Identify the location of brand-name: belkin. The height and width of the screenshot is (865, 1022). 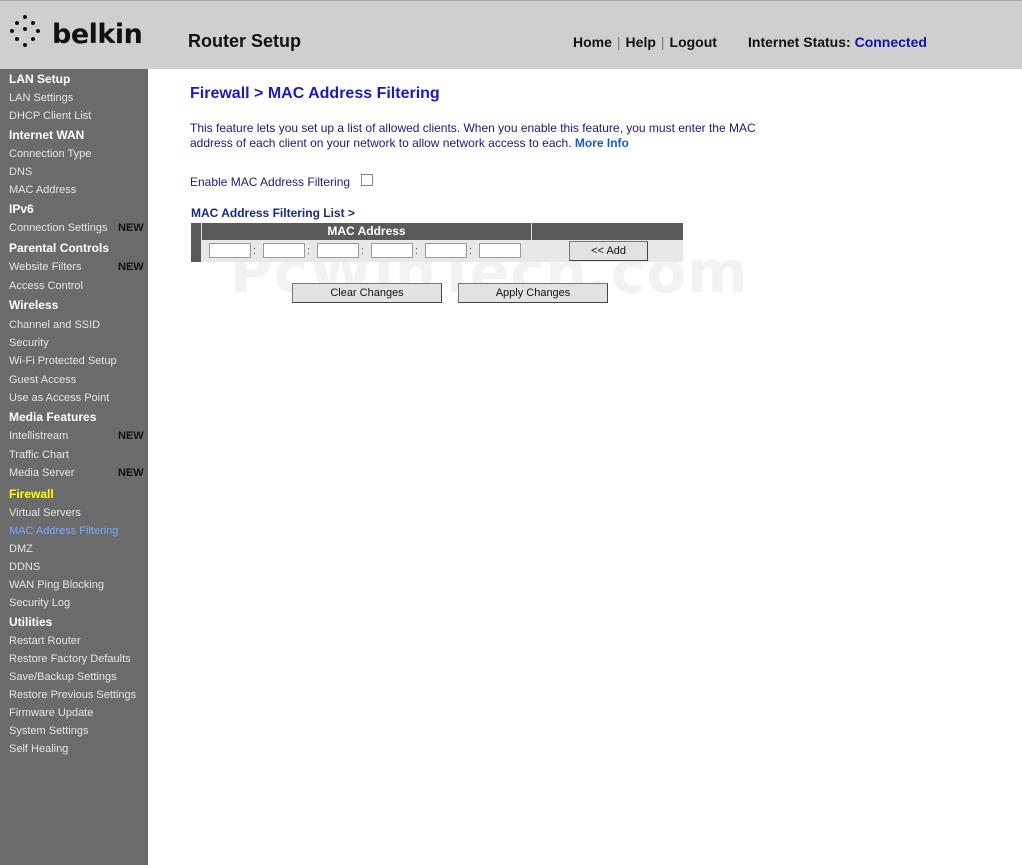
(97, 34).